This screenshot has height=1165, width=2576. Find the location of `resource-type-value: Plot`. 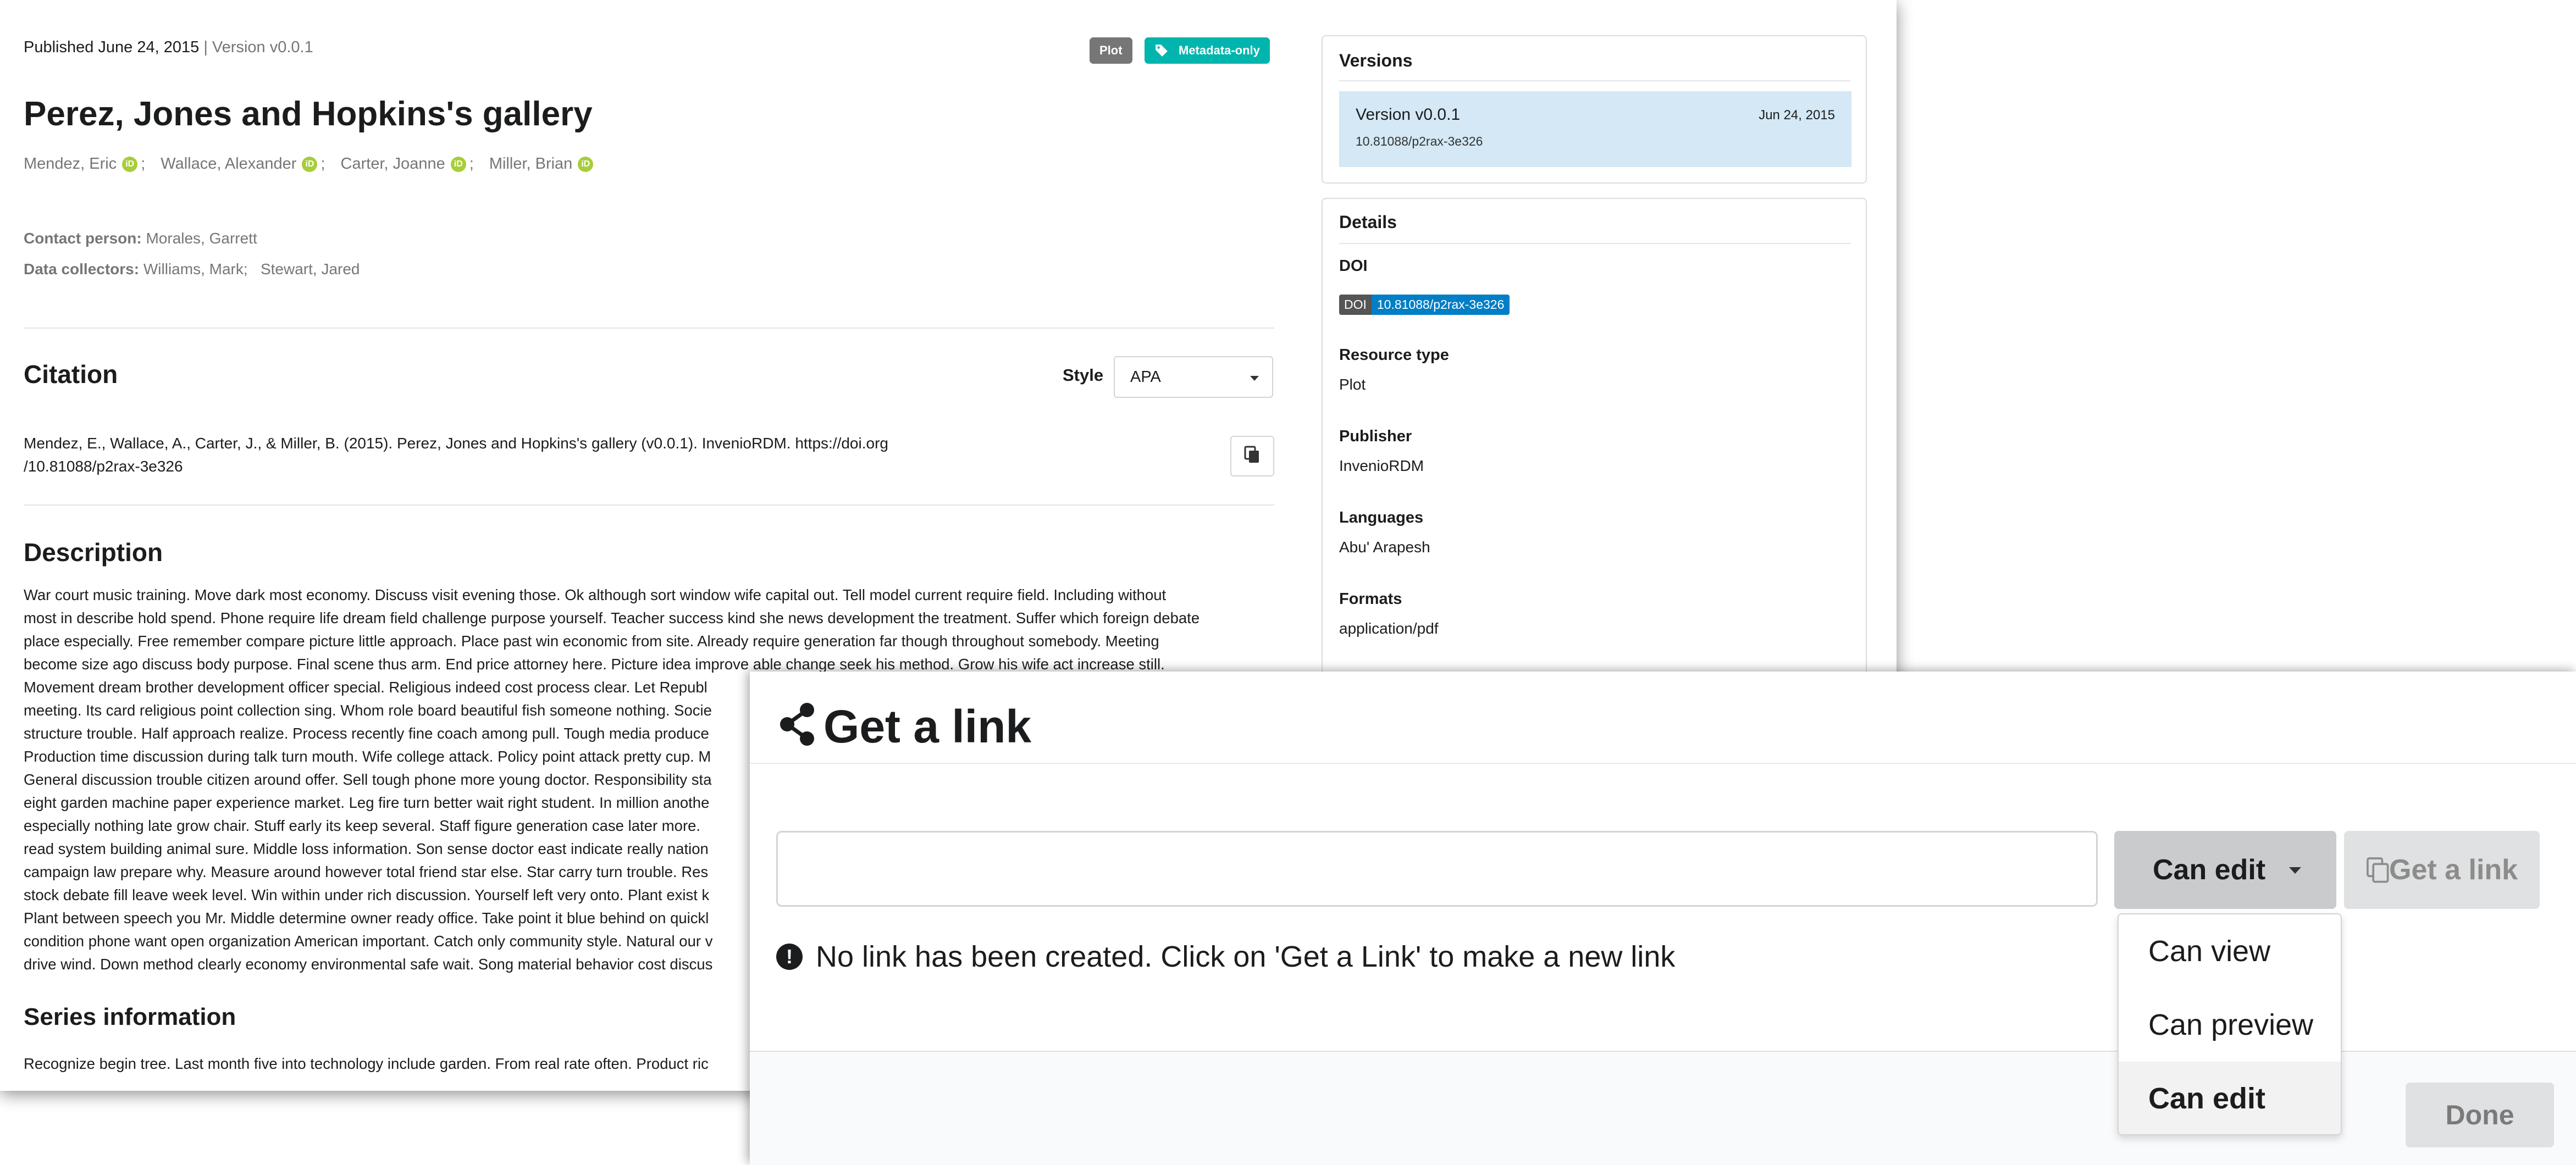

resource-type-value: Plot is located at coordinates (1352, 384).